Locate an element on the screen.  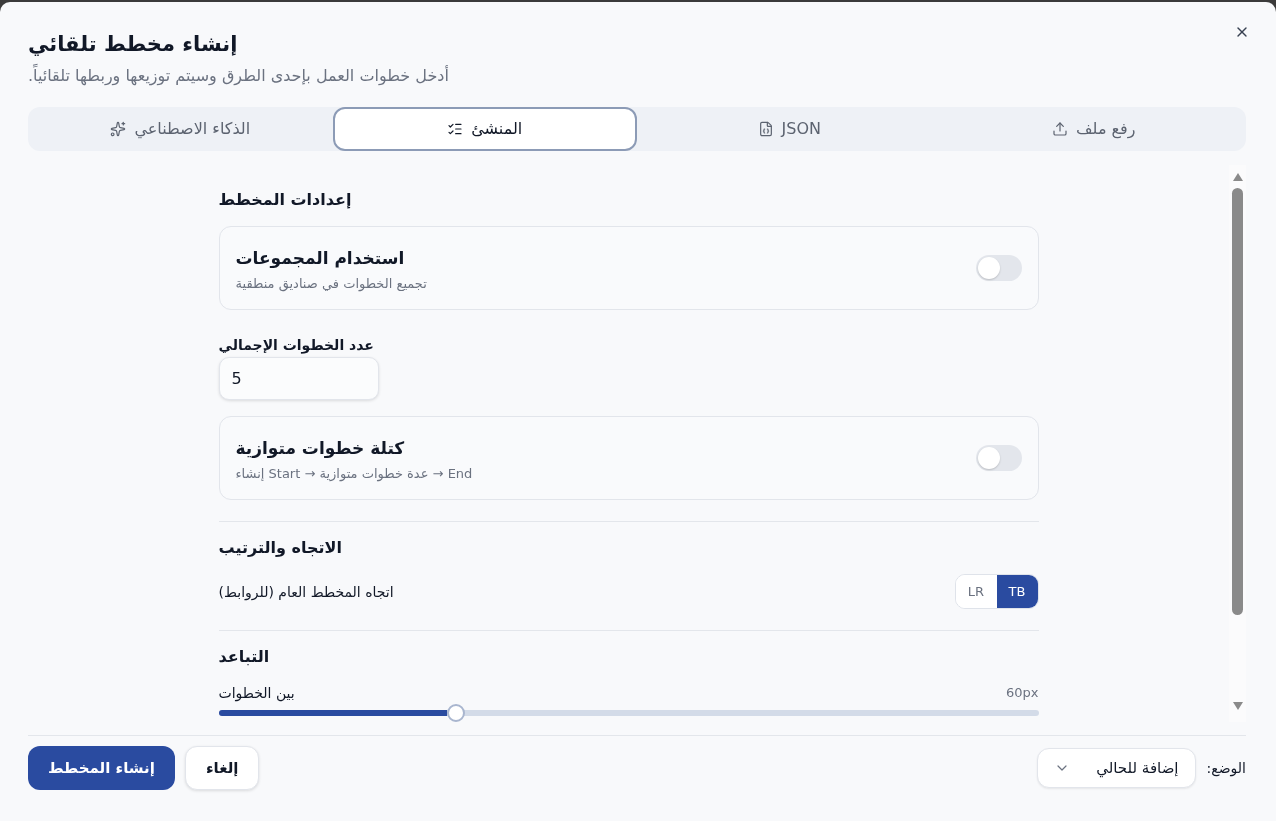
tab: الذكاء الاصطناعي is located at coordinates (180, 129).